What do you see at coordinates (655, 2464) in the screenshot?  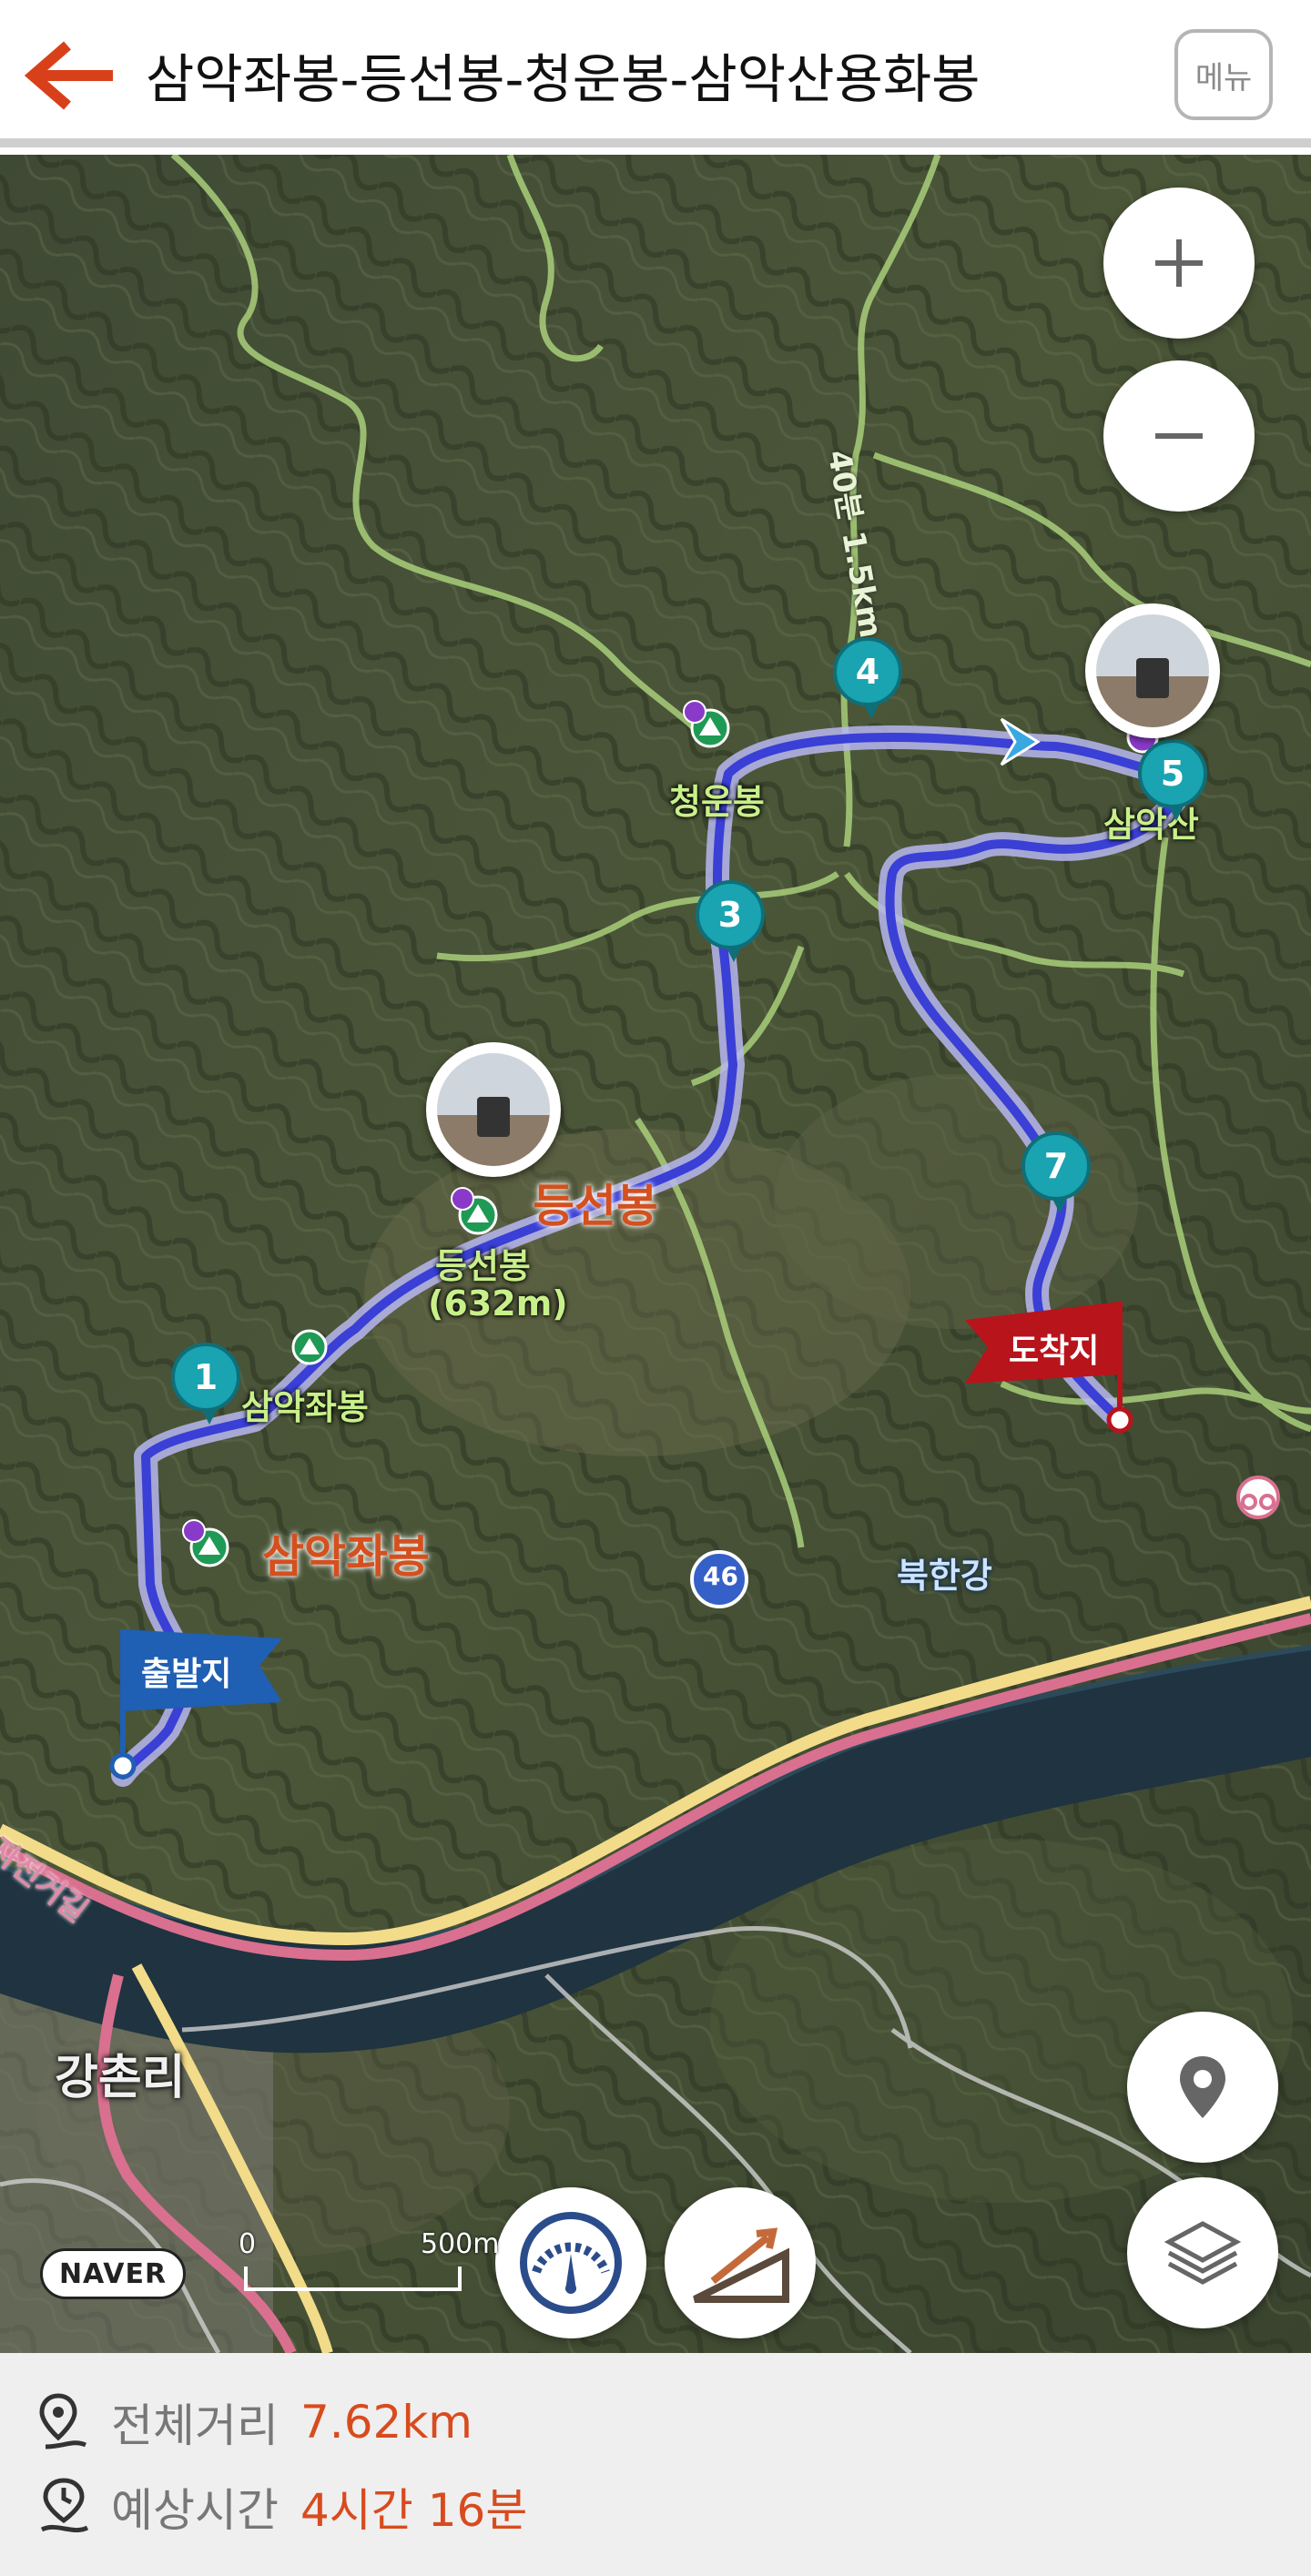 I see `route-summary: 전체거리 7.62km 예상시간 4시간 16분` at bounding box center [655, 2464].